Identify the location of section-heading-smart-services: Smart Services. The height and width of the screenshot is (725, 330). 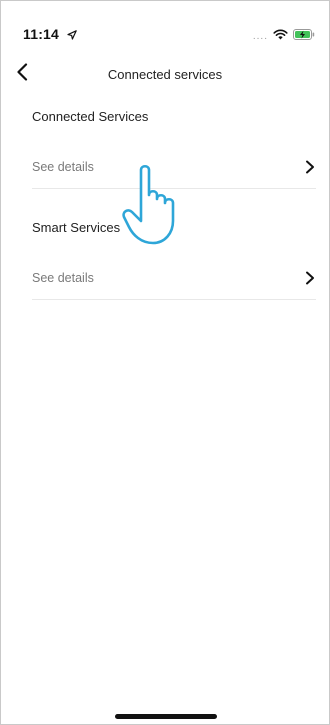
(76, 227).